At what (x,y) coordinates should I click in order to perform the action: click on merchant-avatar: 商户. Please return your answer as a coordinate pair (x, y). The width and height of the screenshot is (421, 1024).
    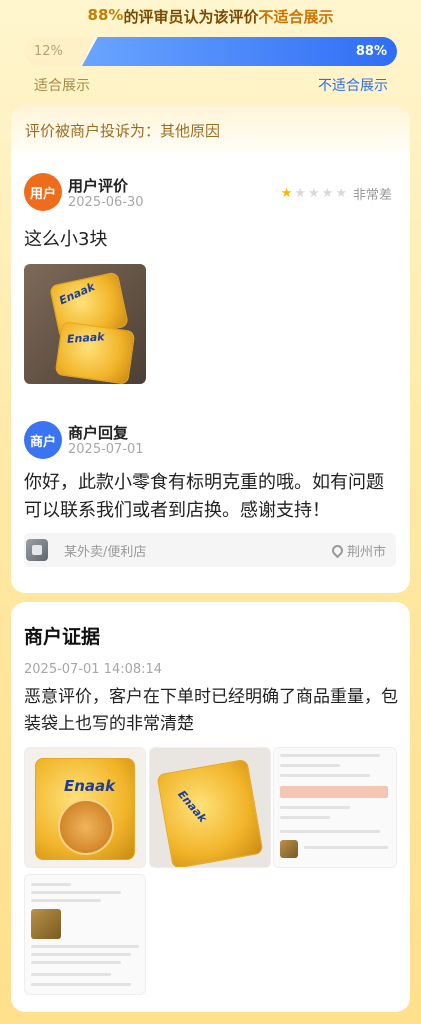
    Looking at the image, I should click on (43, 440).